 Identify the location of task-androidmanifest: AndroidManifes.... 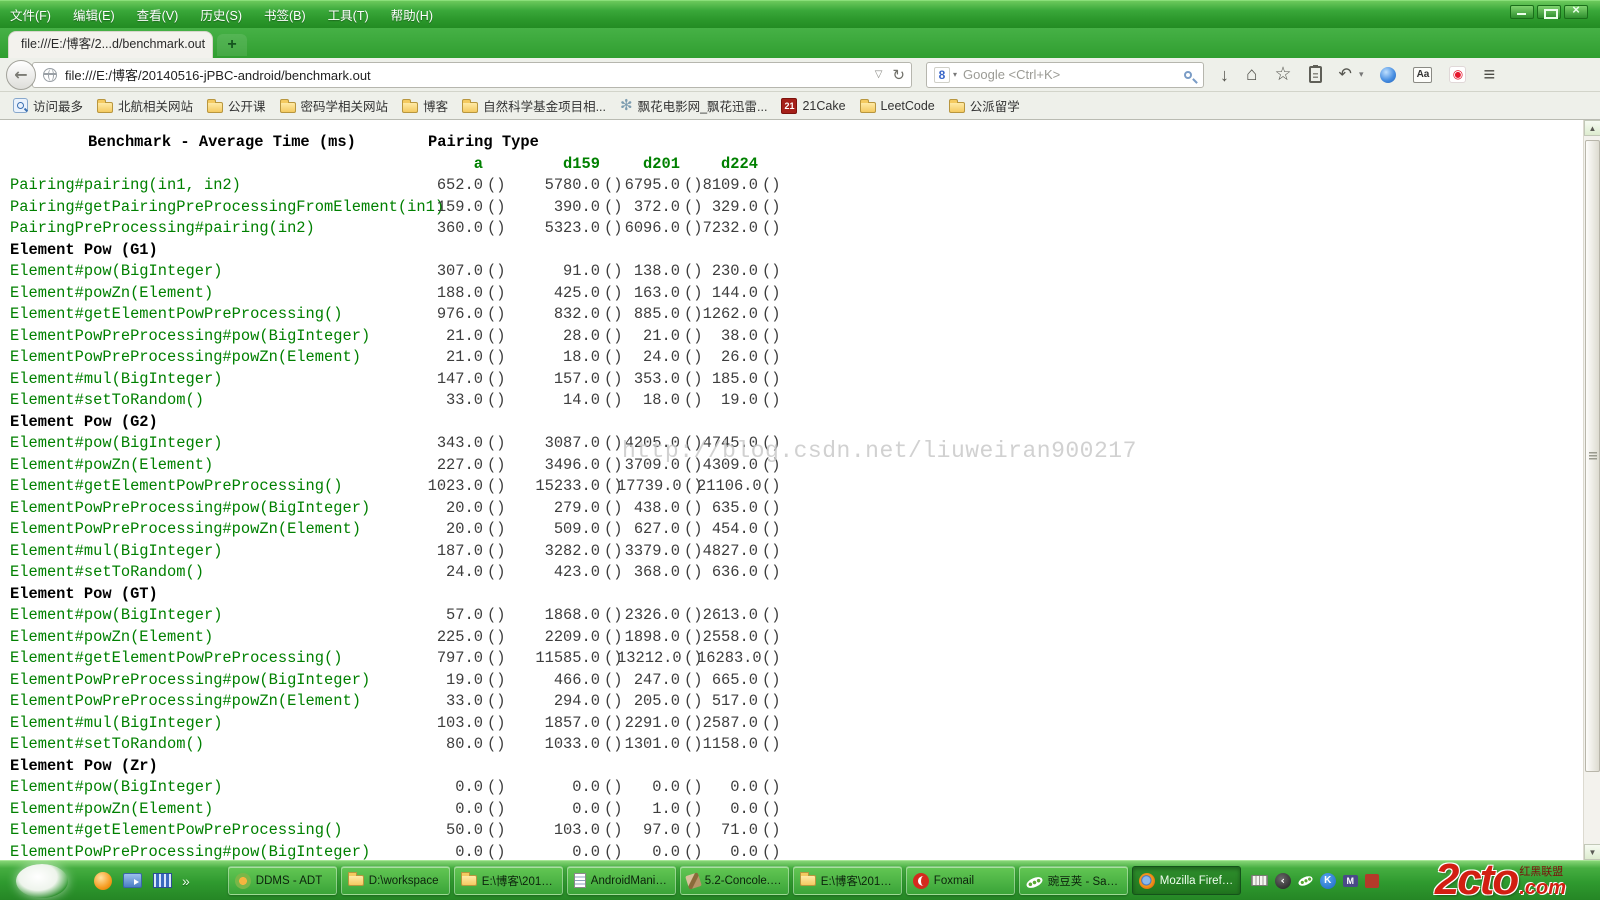
(621, 880).